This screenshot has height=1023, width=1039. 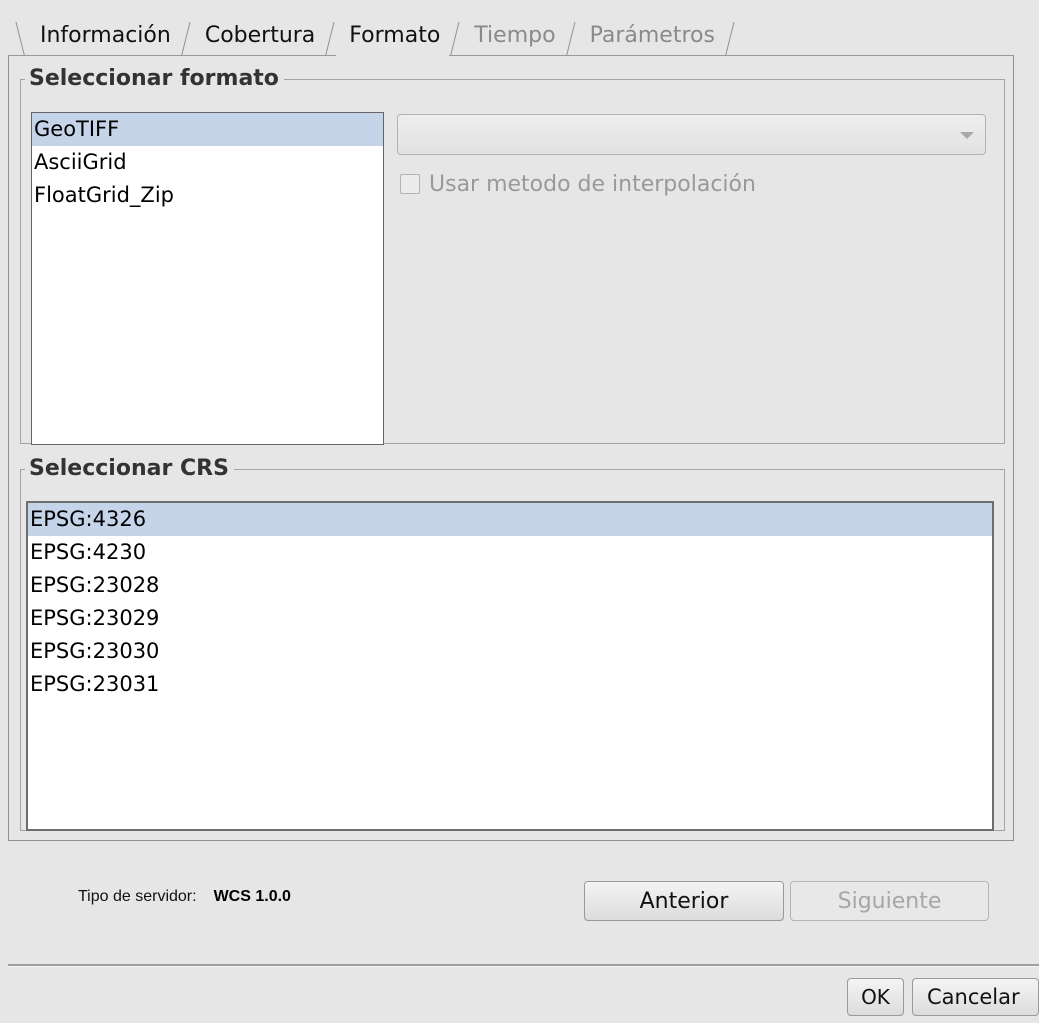 What do you see at coordinates (510, 684) in the screenshot?
I see `crs-list-item: EPSG:23031` at bounding box center [510, 684].